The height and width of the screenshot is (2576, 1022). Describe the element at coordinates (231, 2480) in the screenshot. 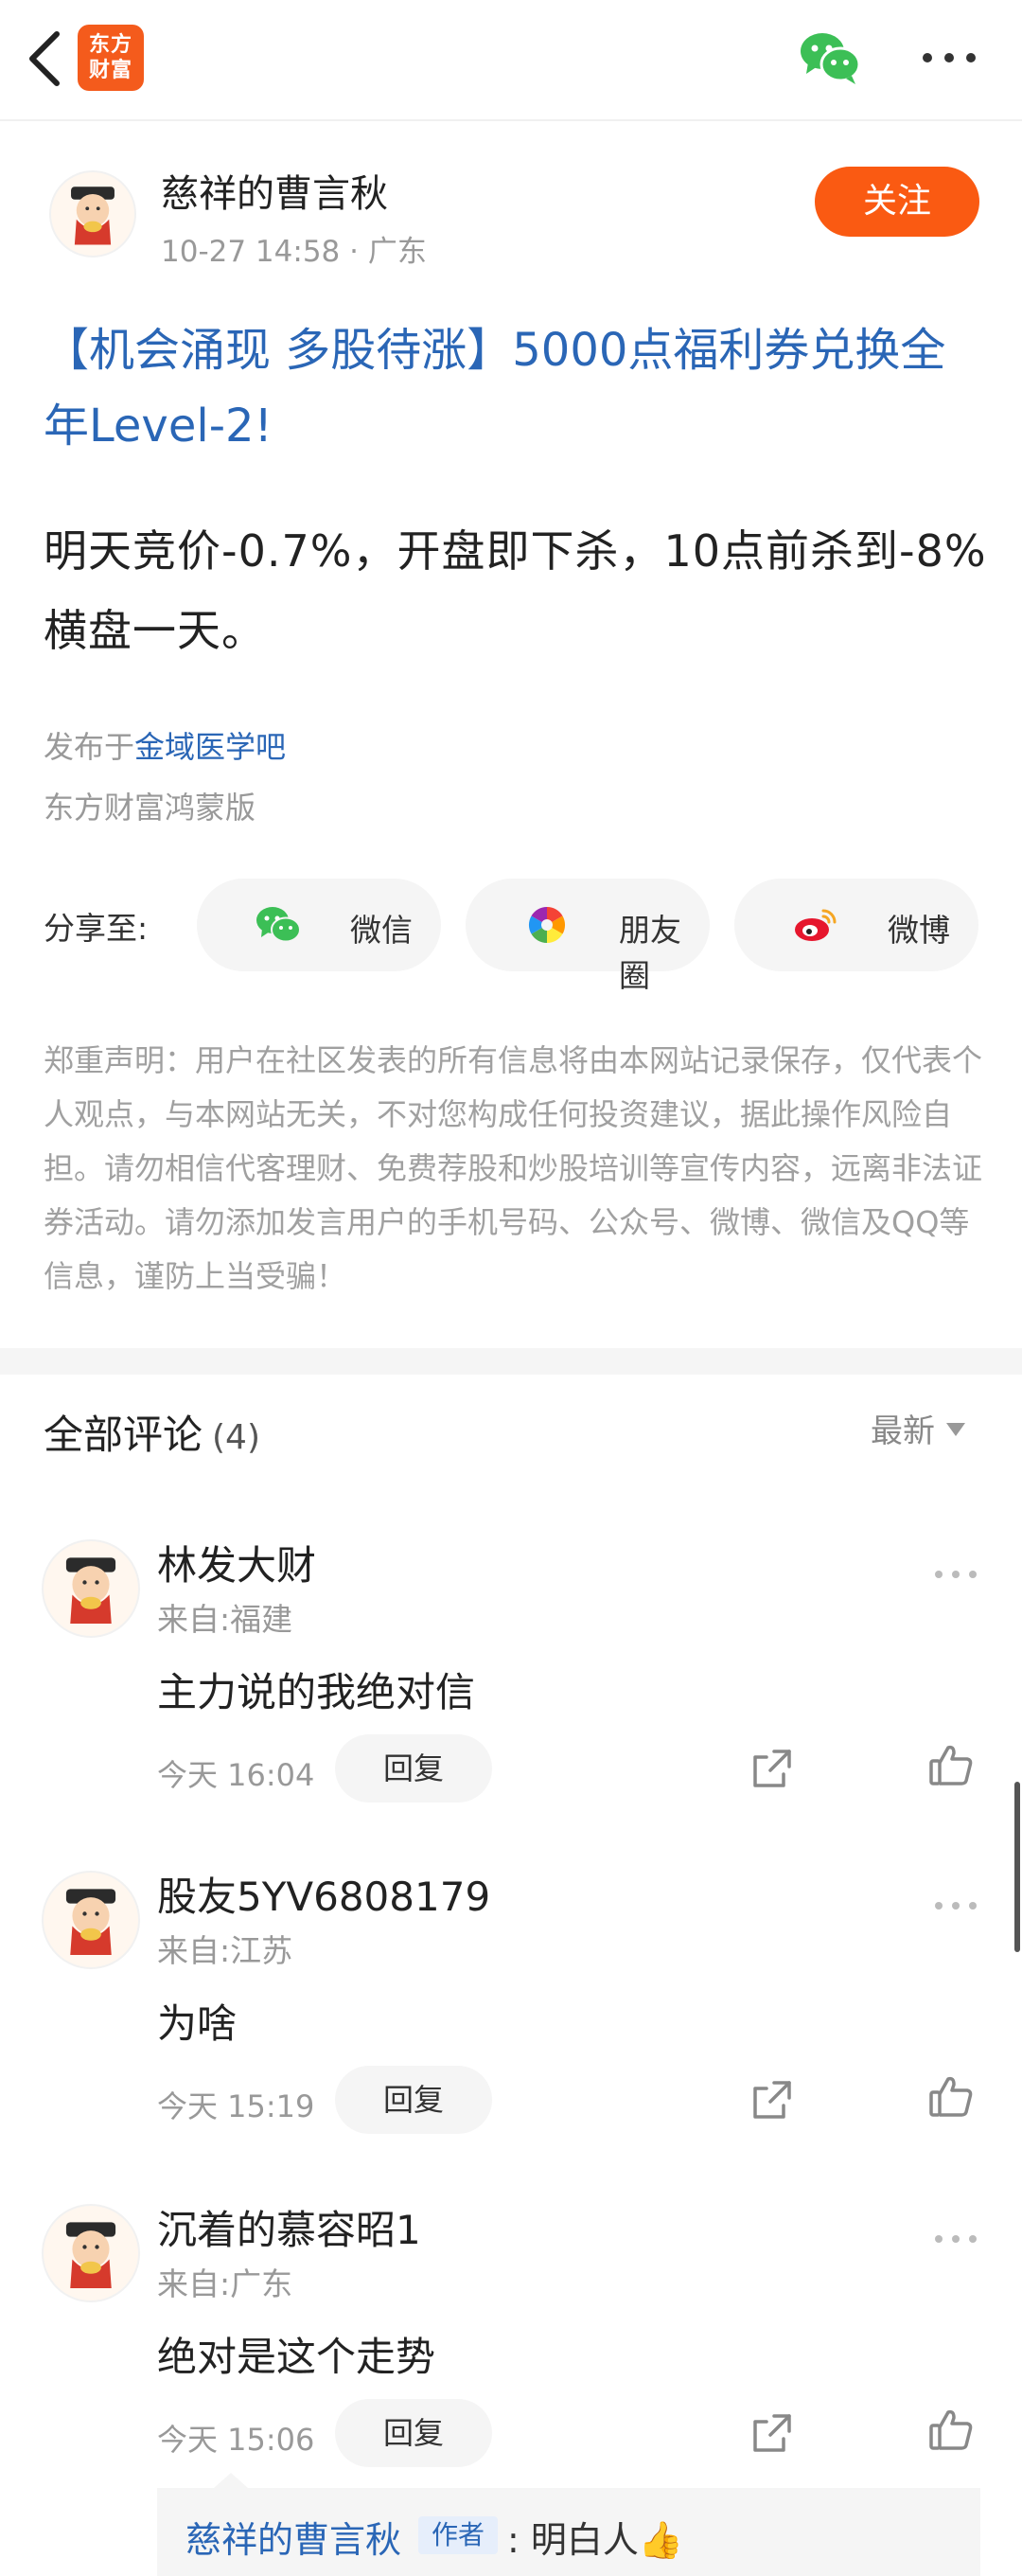

I see `reply-notch` at that location.